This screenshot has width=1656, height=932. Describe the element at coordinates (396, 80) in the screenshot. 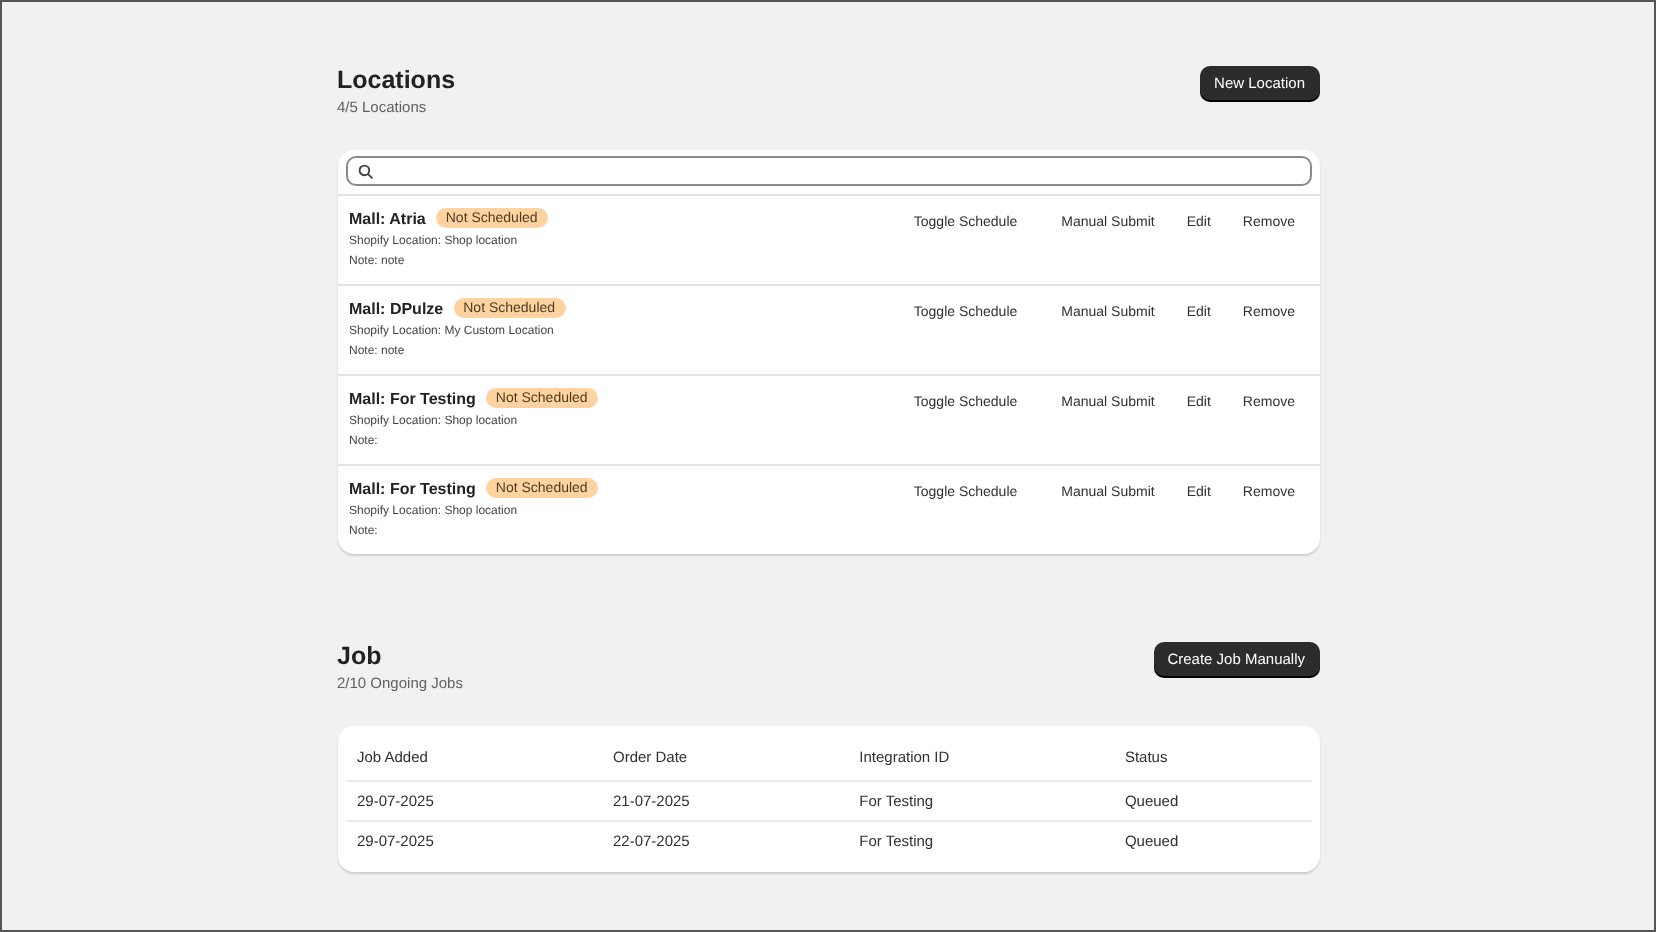

I see `page-title: Locations` at that location.